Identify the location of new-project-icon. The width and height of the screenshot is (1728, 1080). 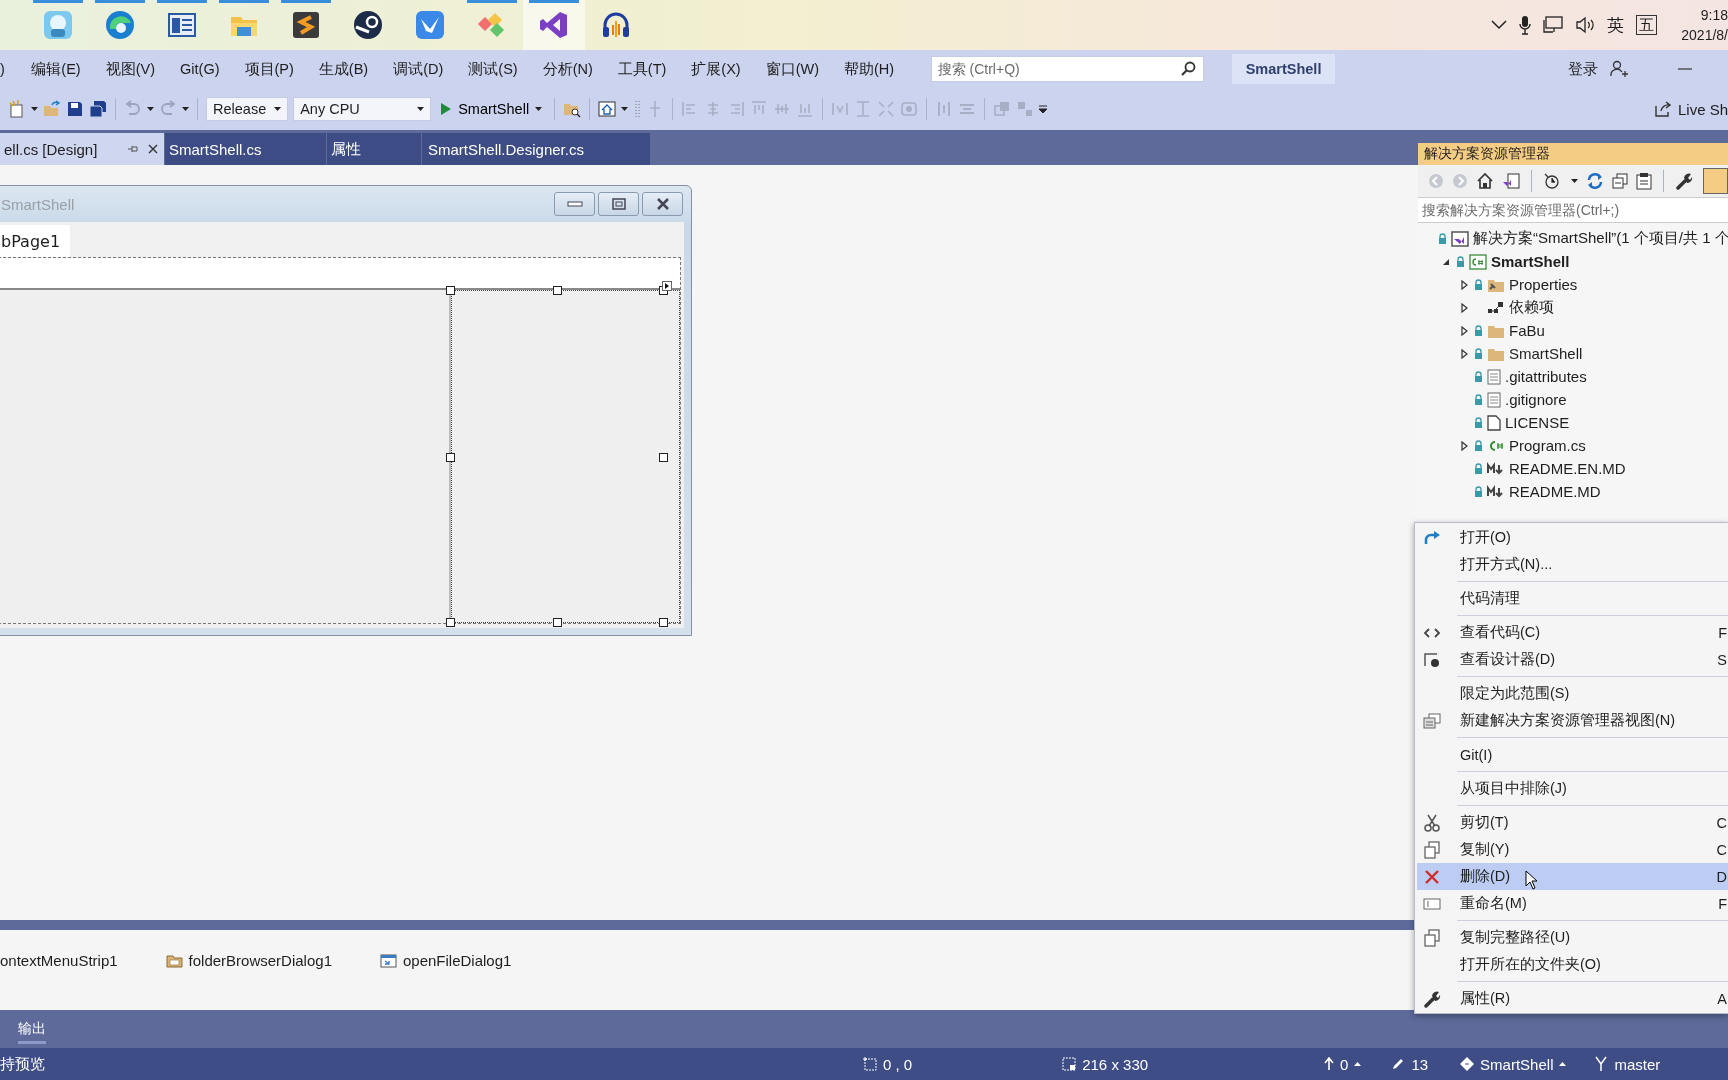
(17, 109).